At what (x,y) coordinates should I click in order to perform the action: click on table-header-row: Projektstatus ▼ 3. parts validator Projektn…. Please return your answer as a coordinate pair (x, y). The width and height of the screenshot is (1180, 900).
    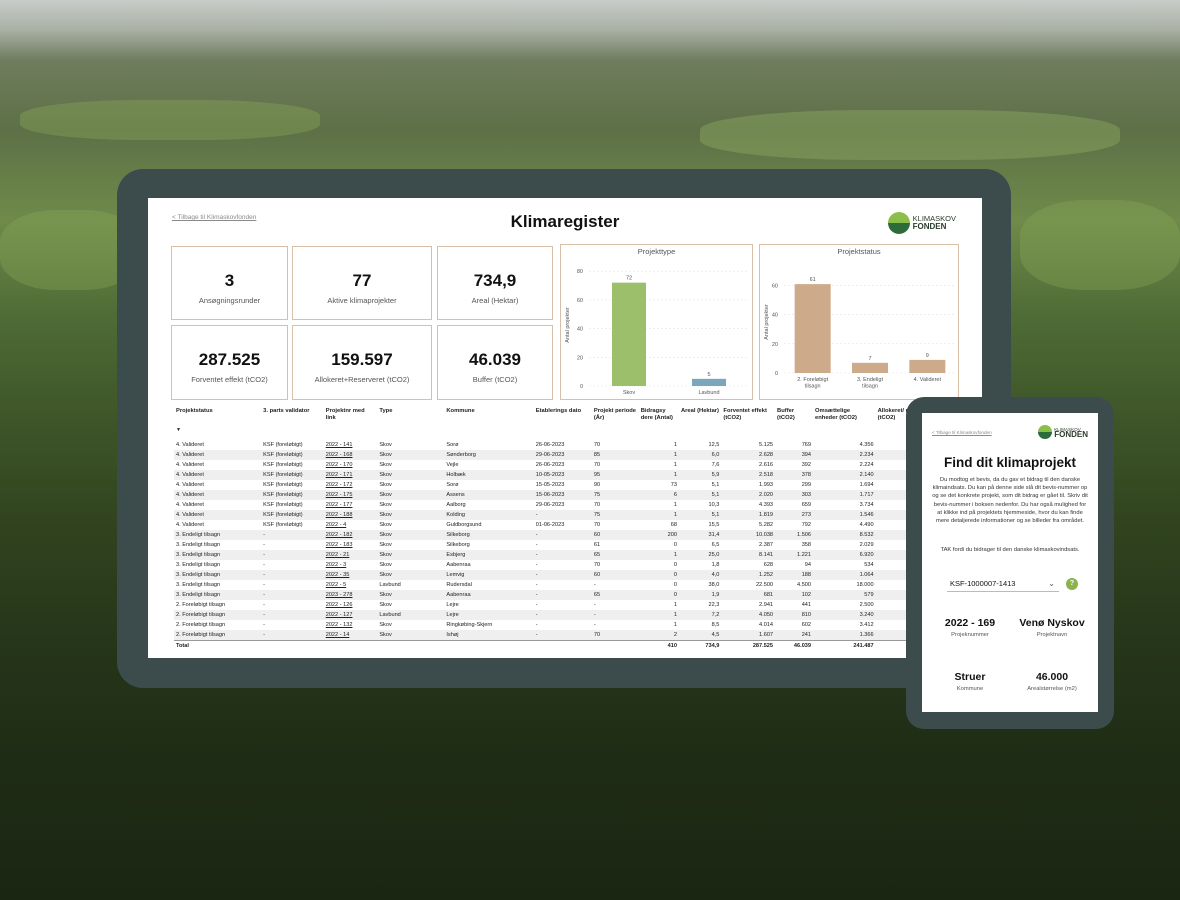
    Looking at the image, I should click on (574, 424).